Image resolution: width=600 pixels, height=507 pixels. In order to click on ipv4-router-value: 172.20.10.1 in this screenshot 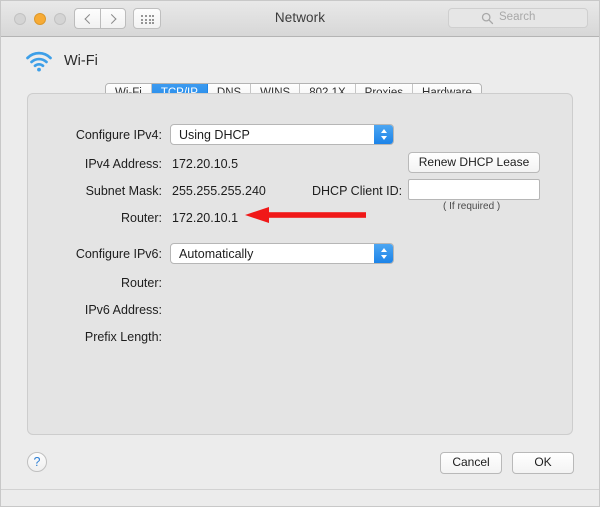, I will do `click(205, 218)`.